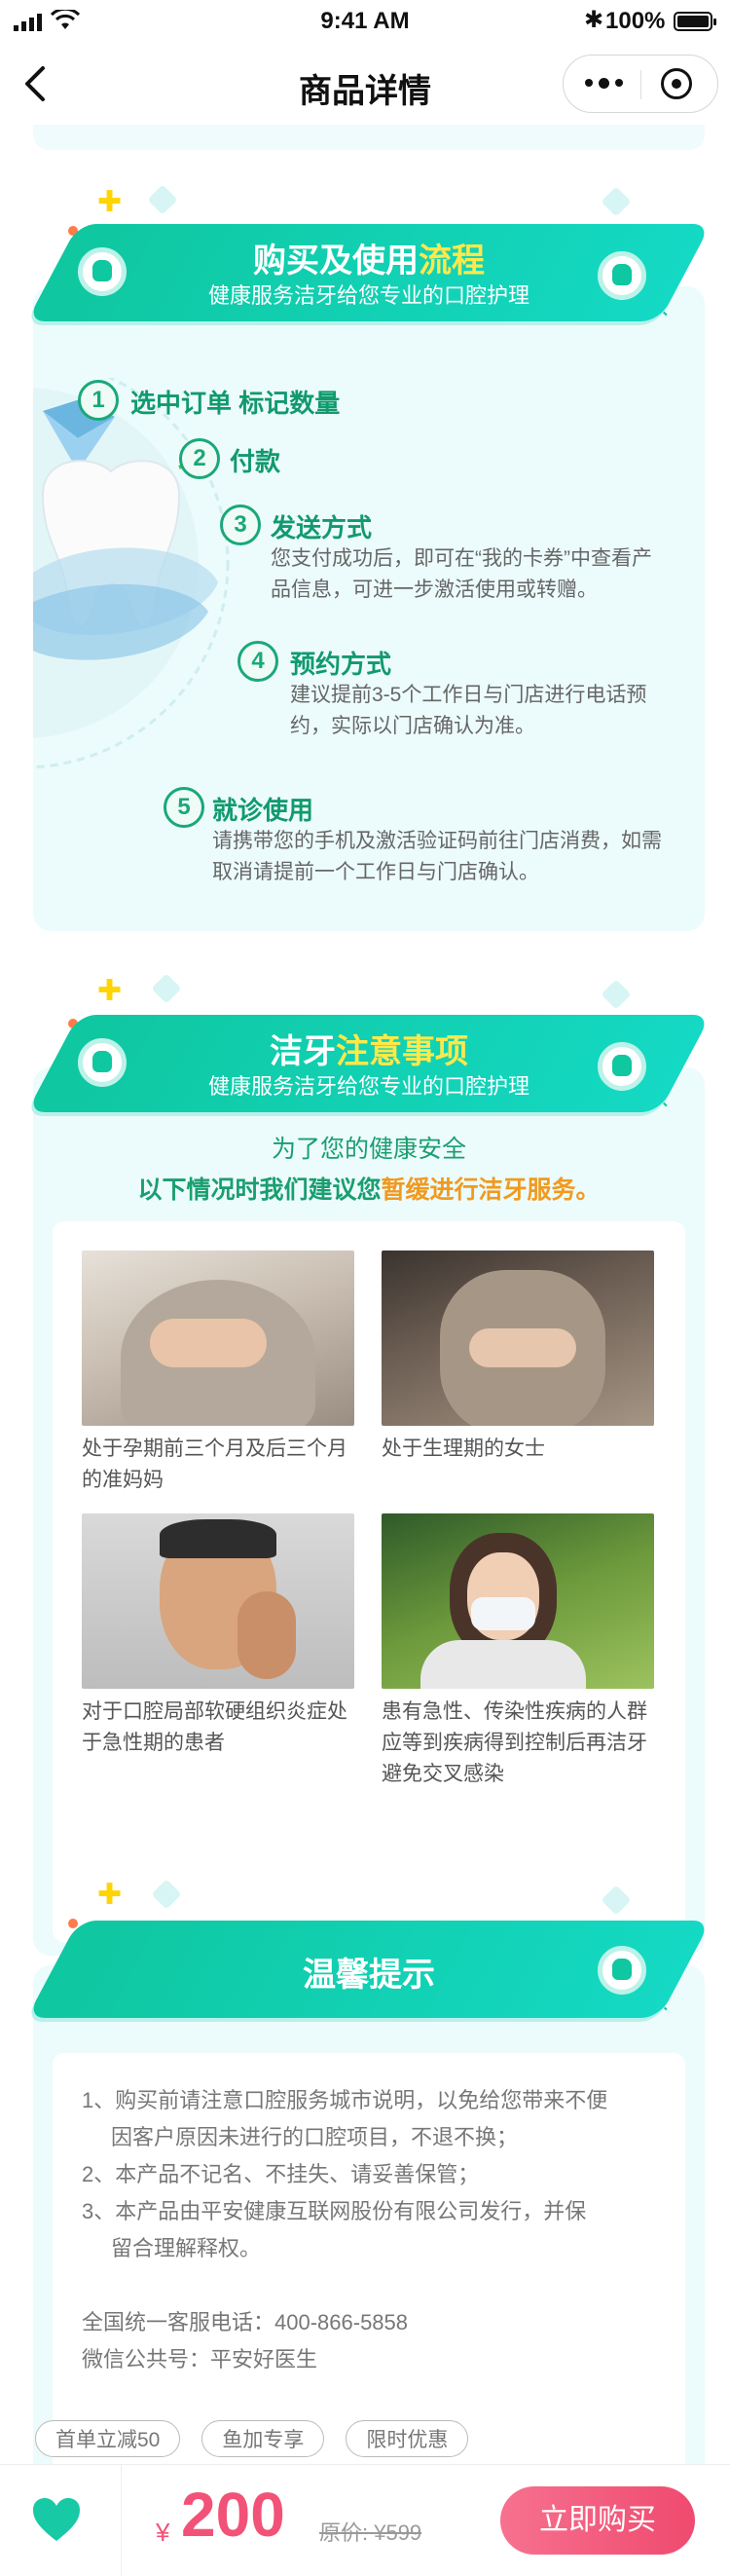 The image size is (730, 2576). What do you see at coordinates (452, 261) in the screenshot?
I see `banner-title-highlight: 流程` at bounding box center [452, 261].